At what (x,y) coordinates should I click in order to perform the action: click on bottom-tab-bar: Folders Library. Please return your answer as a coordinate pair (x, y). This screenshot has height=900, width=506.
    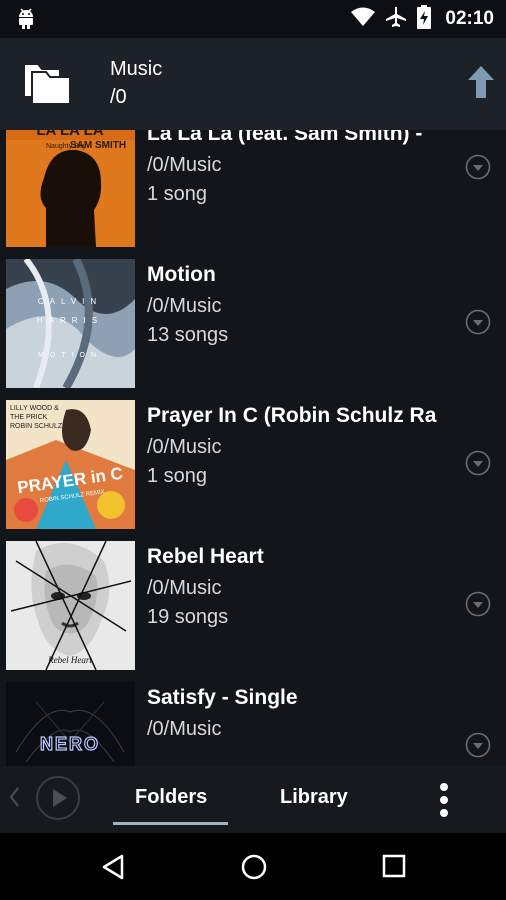
    Looking at the image, I should click on (253, 799).